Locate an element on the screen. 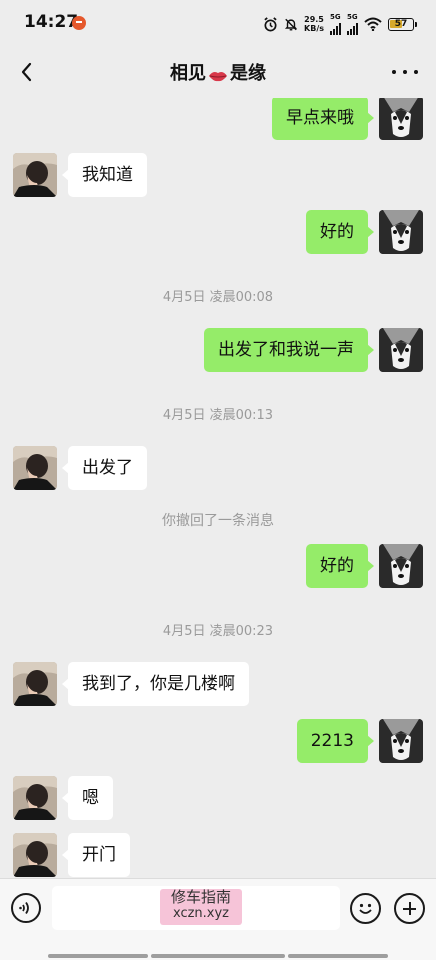 This screenshot has height=960, width=436. watermark-line1: 修车指南 is located at coordinates (200, 897).